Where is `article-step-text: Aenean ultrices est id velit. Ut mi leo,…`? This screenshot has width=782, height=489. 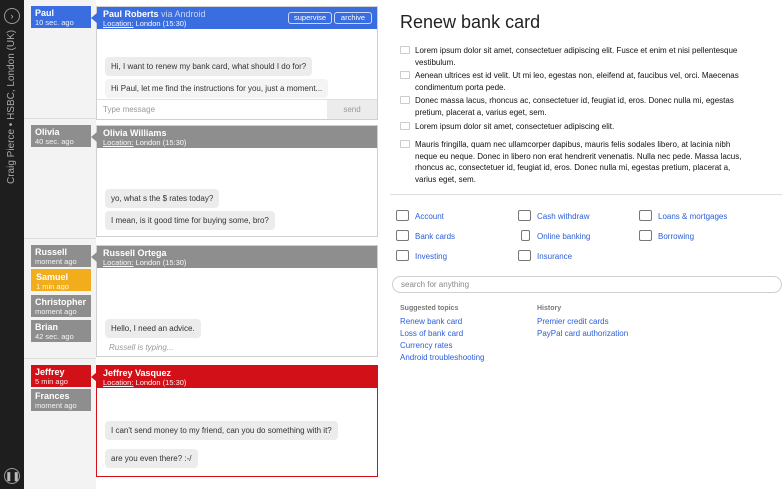
article-step-text: Aenean ultrices est id velit. Ut mi leo,… is located at coordinates (577, 81).